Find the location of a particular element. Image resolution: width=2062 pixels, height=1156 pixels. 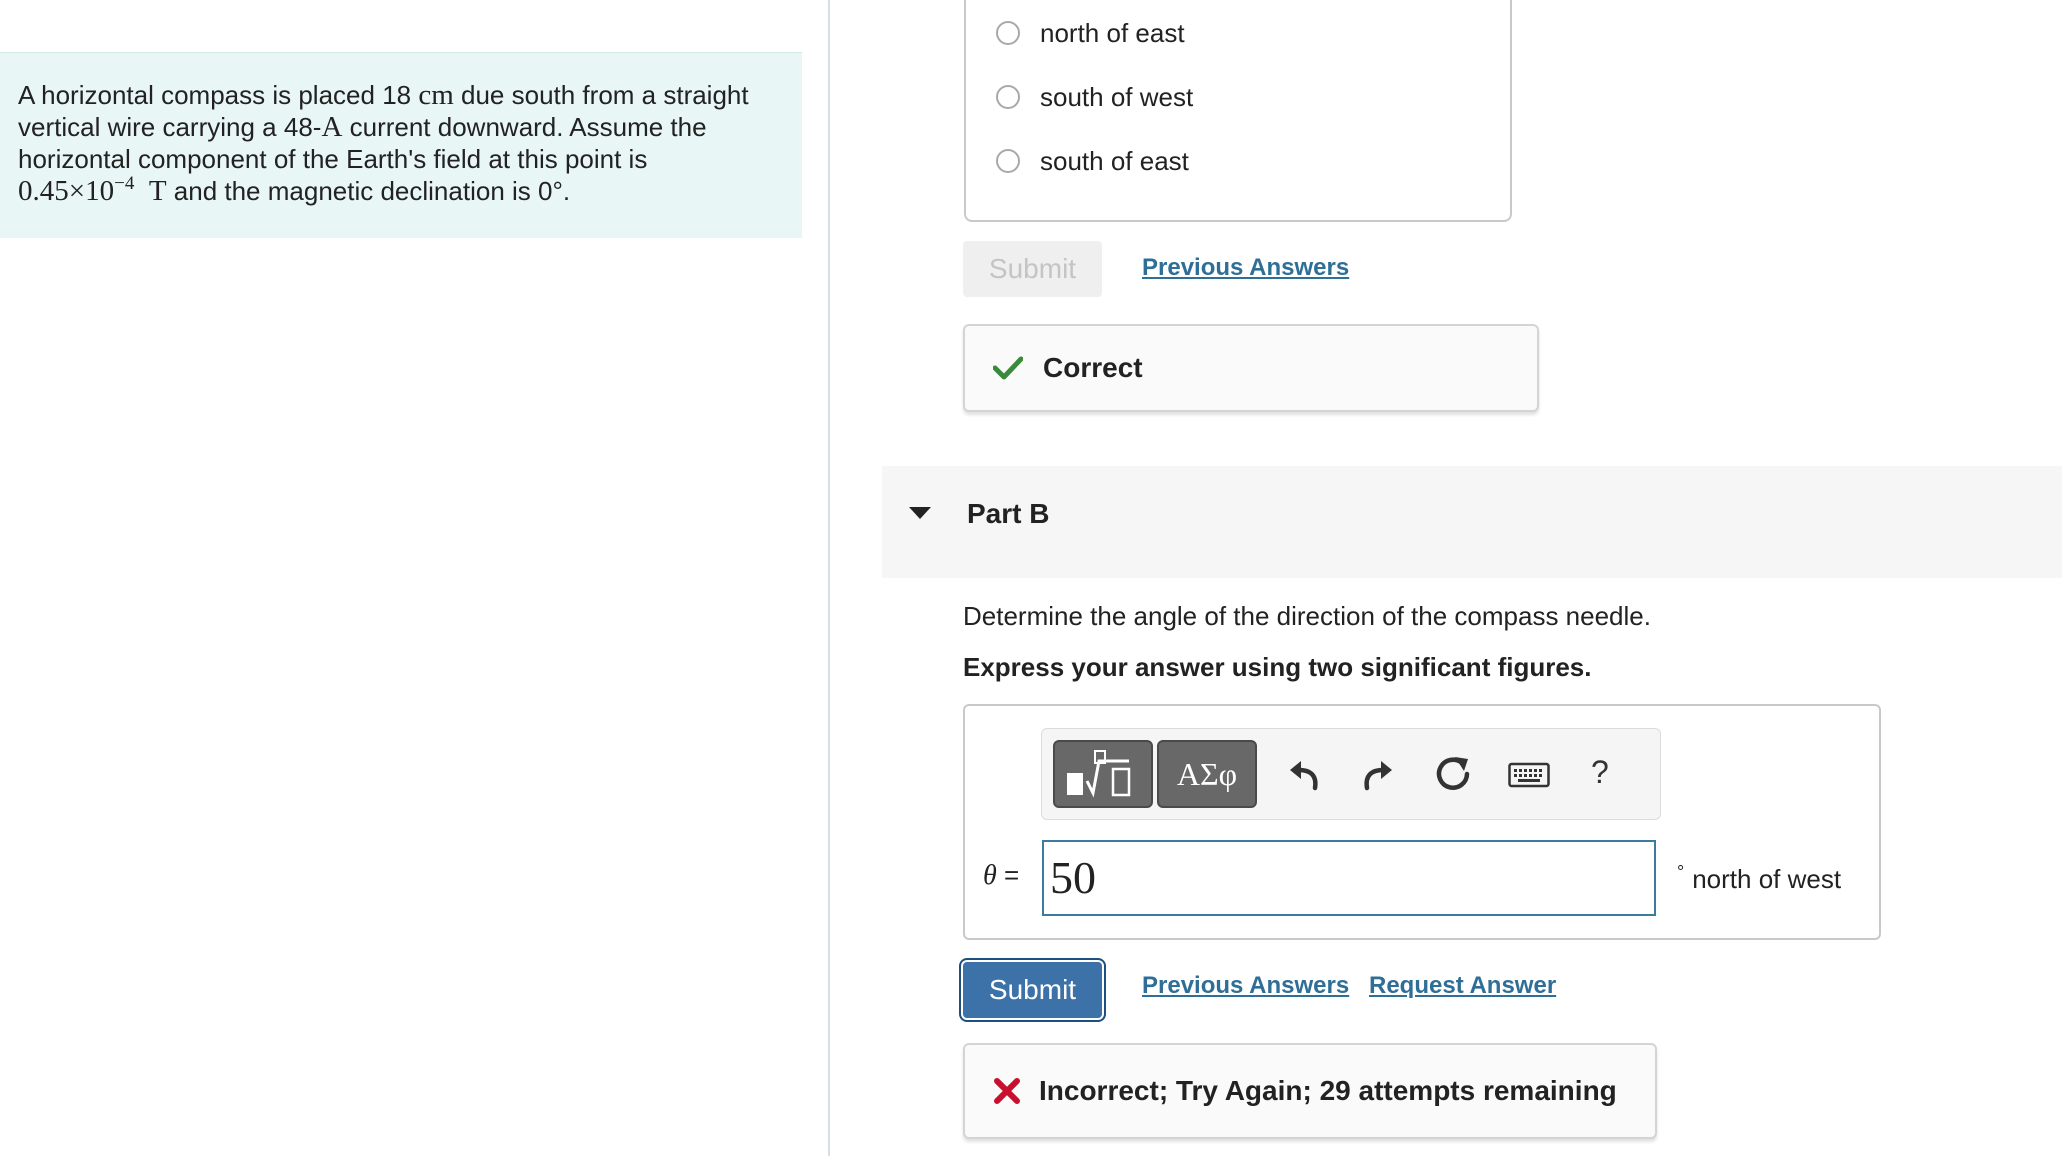

unit-ampere: A is located at coordinates (332, 127).